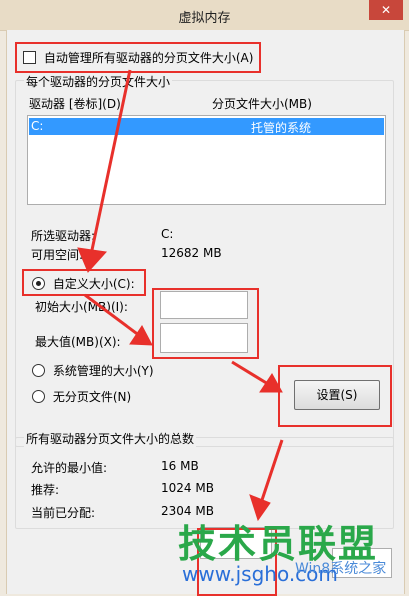  Describe the element at coordinates (78, 342) in the screenshot. I see `max-size-label: 最大值(MB)(X):` at that location.